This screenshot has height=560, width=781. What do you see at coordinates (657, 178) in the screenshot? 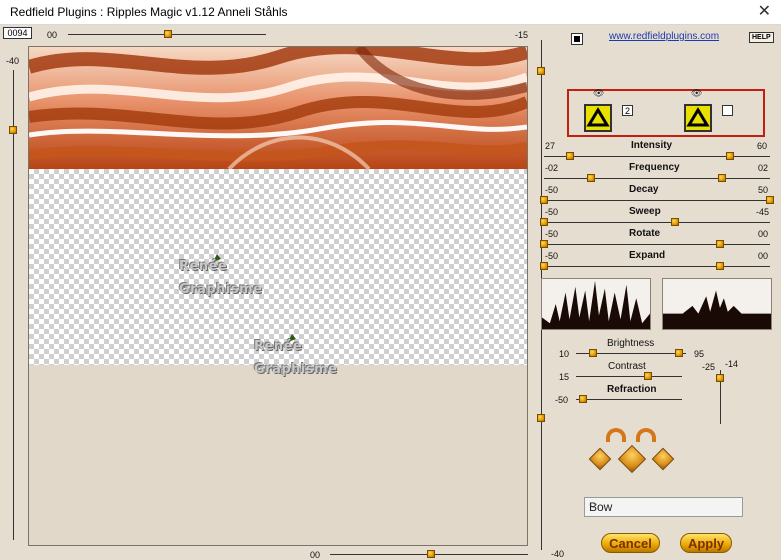
I see `frequency-track` at bounding box center [657, 178].